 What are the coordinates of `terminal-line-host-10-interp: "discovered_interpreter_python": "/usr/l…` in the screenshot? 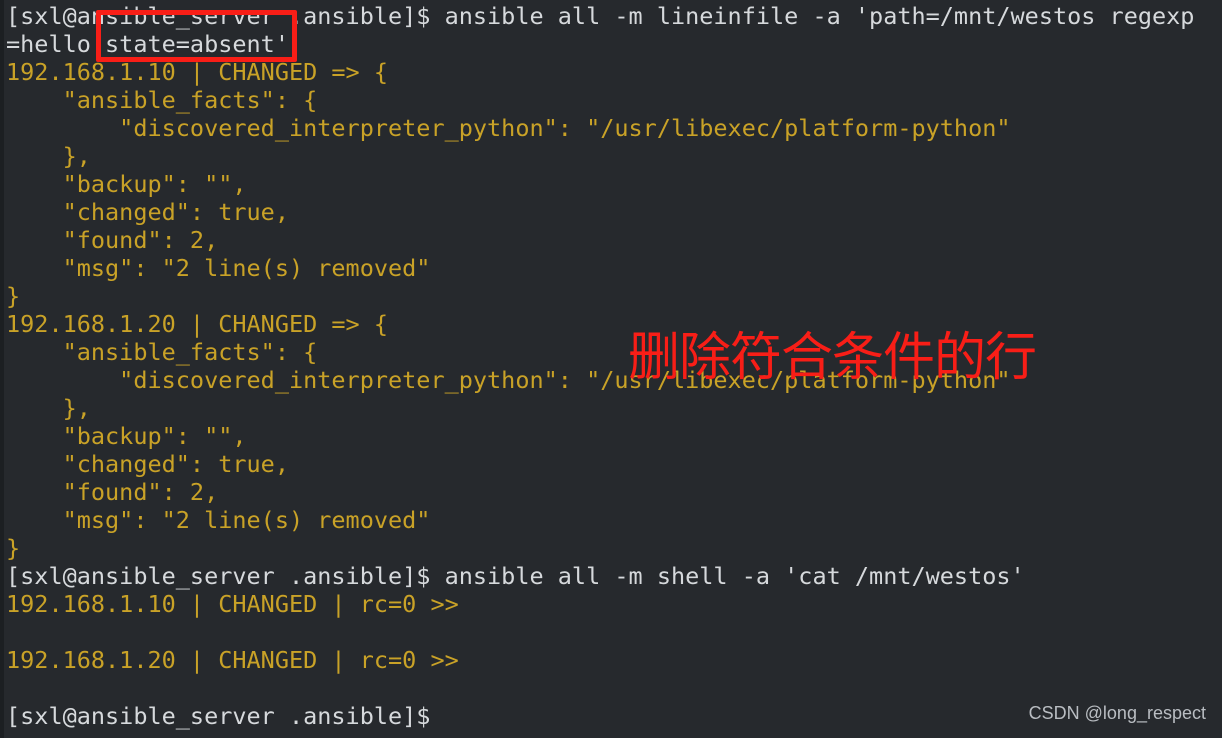 It's located at (508, 128).